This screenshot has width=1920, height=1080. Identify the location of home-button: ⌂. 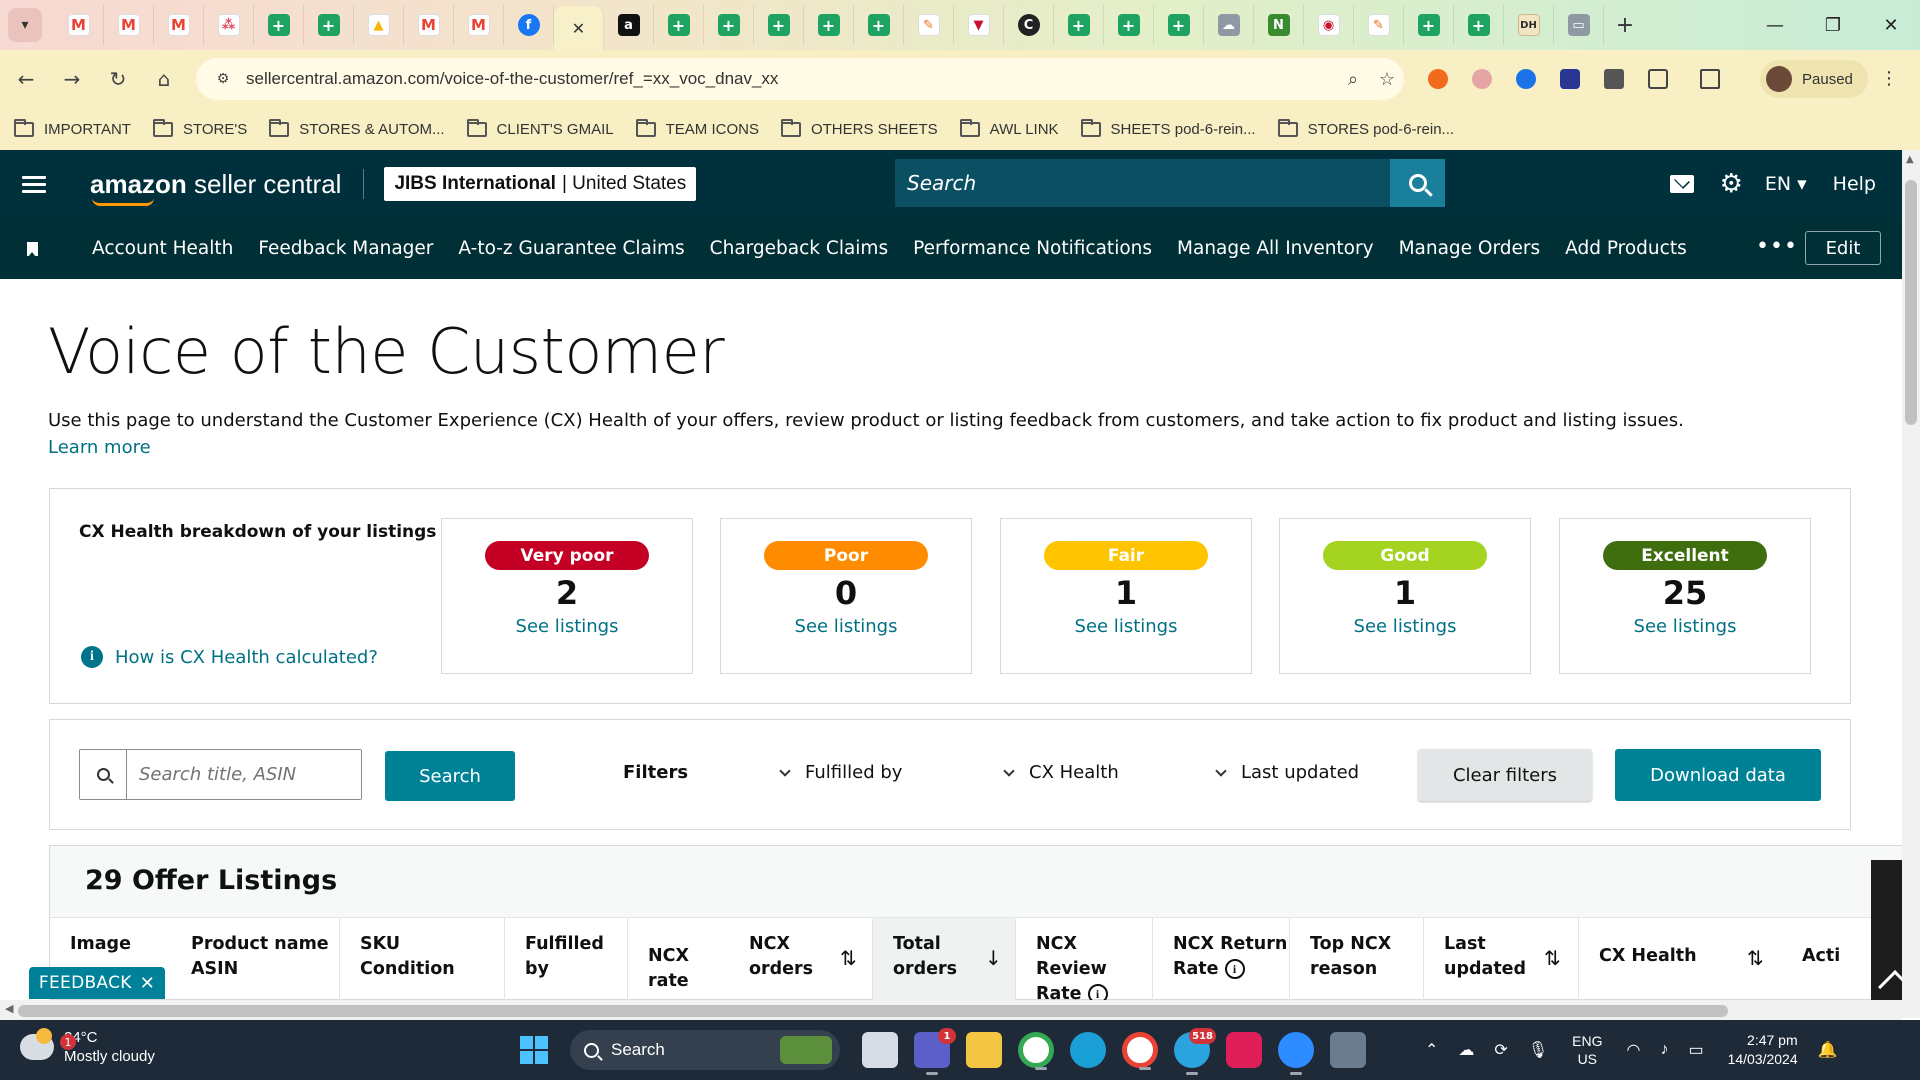
(164, 79).